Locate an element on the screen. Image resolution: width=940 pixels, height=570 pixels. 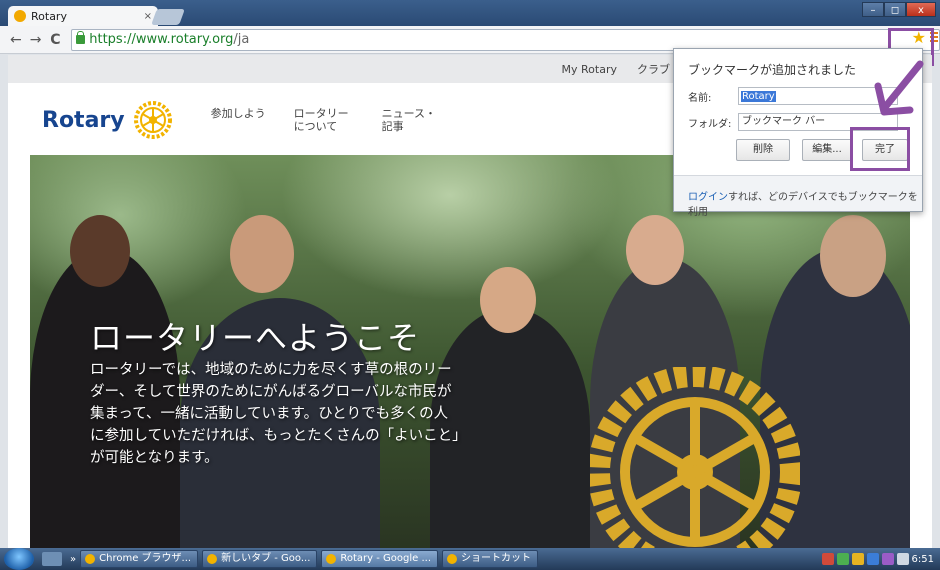
tab-title: Rotary is located at coordinates (49, 16).